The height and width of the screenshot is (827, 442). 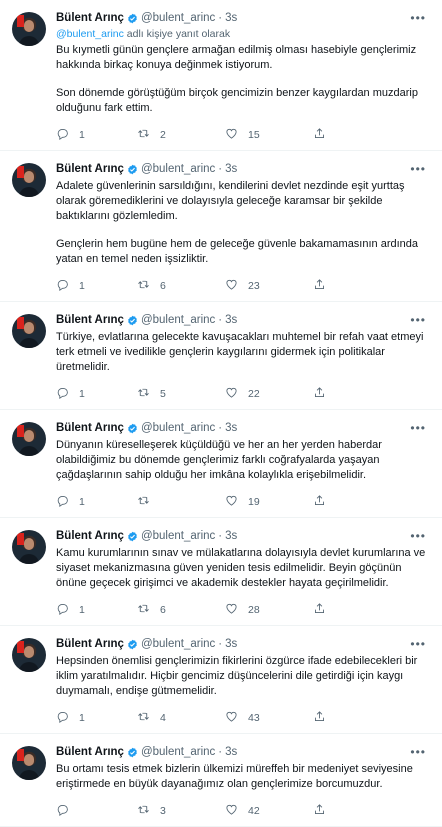 What do you see at coordinates (269, 135) in the screenshot?
I see `like-button: 15` at bounding box center [269, 135].